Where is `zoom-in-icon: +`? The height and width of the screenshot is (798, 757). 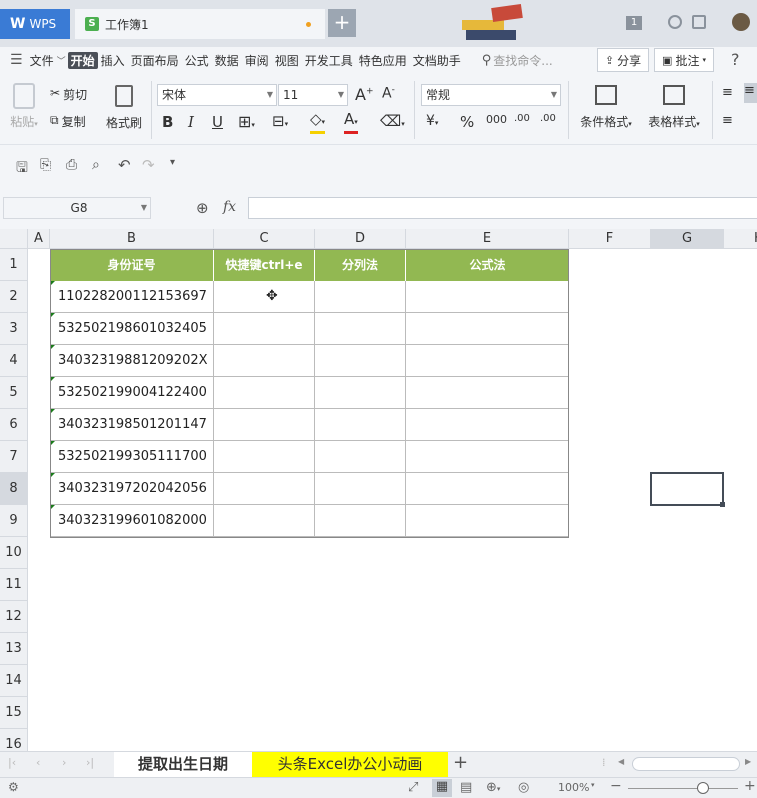 zoom-in-icon: + is located at coordinates (750, 786).